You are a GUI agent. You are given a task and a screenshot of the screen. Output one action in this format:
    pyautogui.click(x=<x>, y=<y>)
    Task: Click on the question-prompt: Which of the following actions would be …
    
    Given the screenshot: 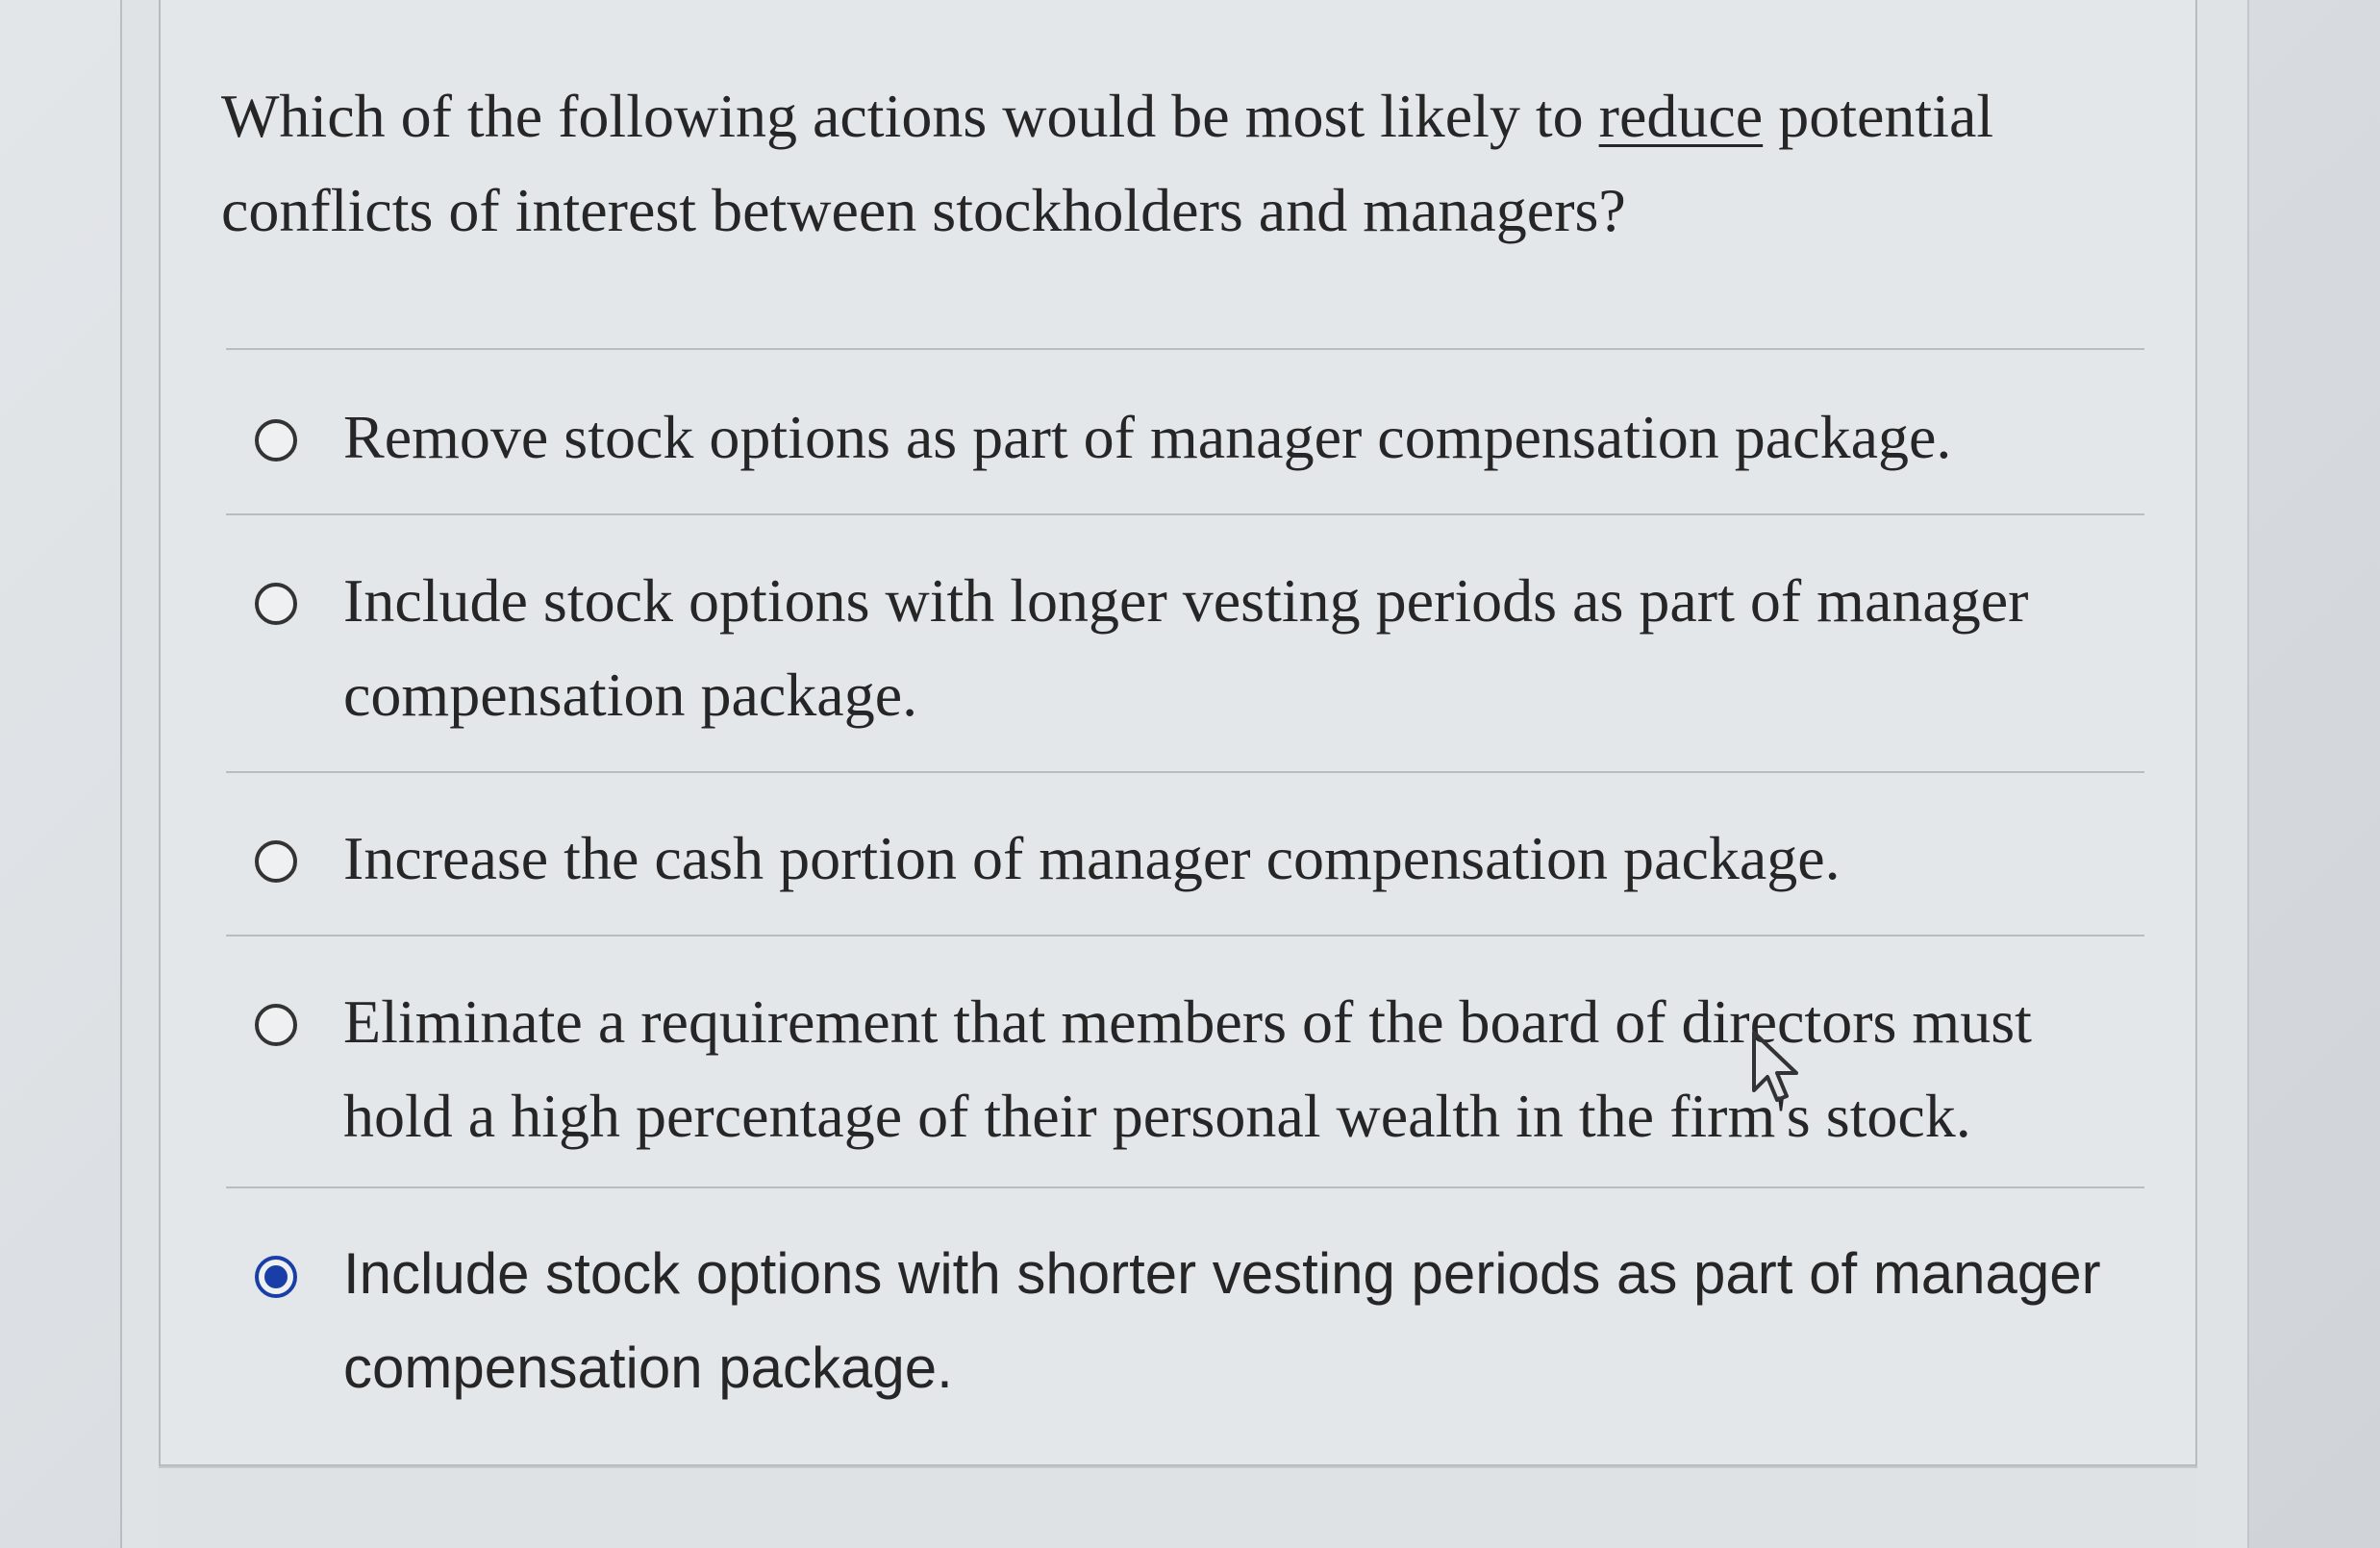 What is the action you would take?
    pyautogui.click(x=1182, y=163)
    